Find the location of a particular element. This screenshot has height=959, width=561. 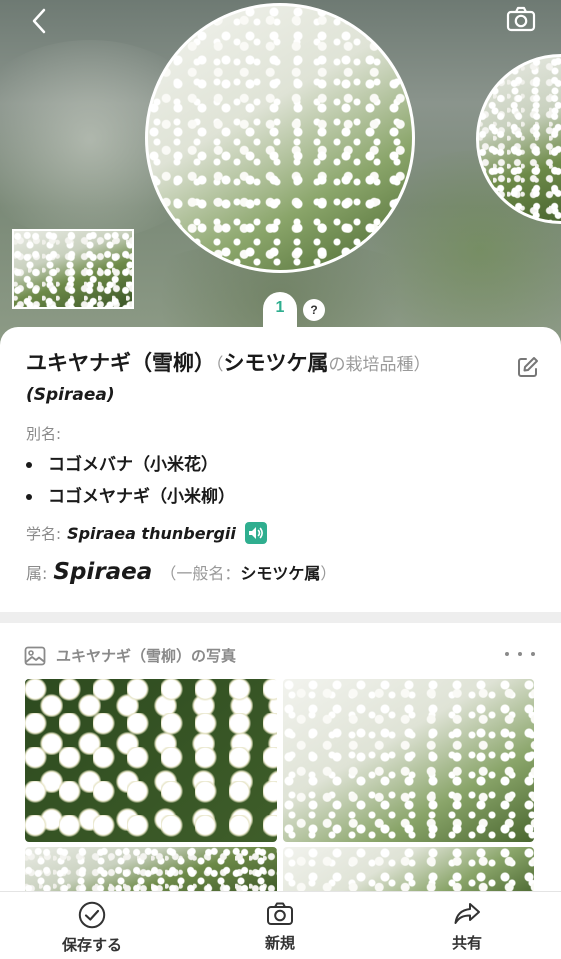

aliases-label: 別名: is located at coordinates (44, 434).